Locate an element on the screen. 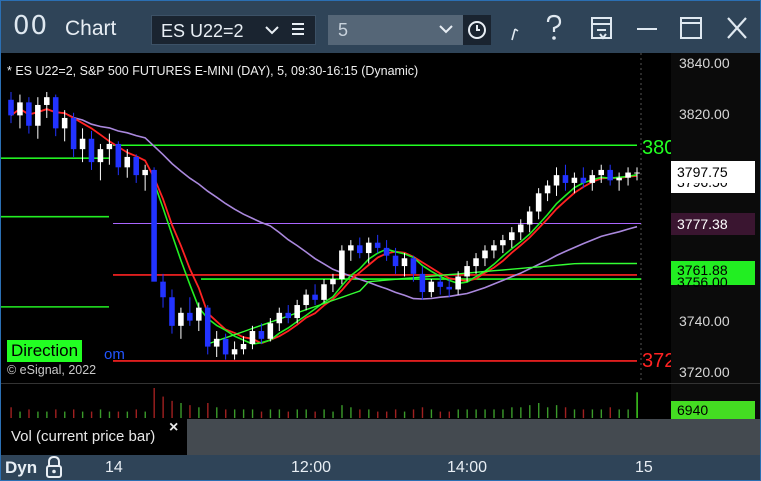  volume-flag: 6940 is located at coordinates (713, 410).